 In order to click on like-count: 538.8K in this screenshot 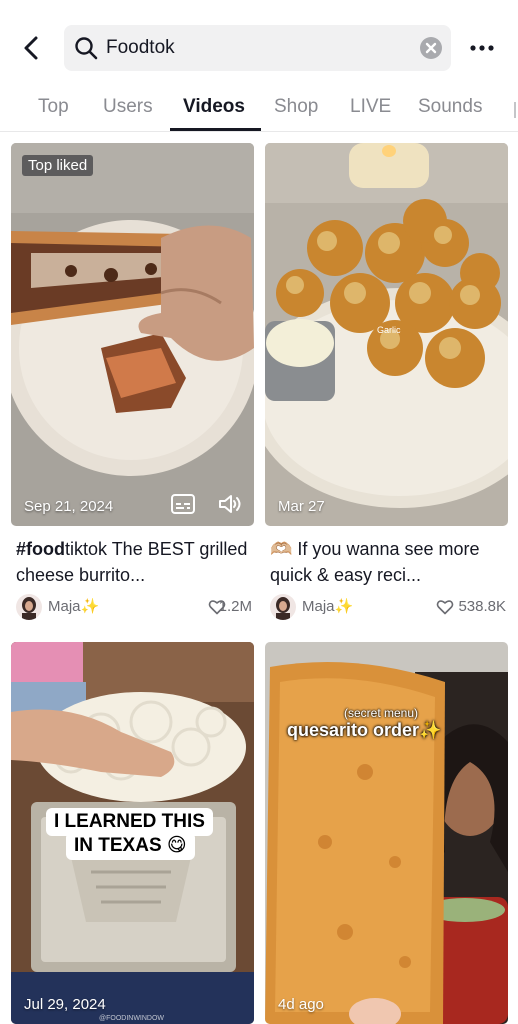, I will do `click(482, 606)`.